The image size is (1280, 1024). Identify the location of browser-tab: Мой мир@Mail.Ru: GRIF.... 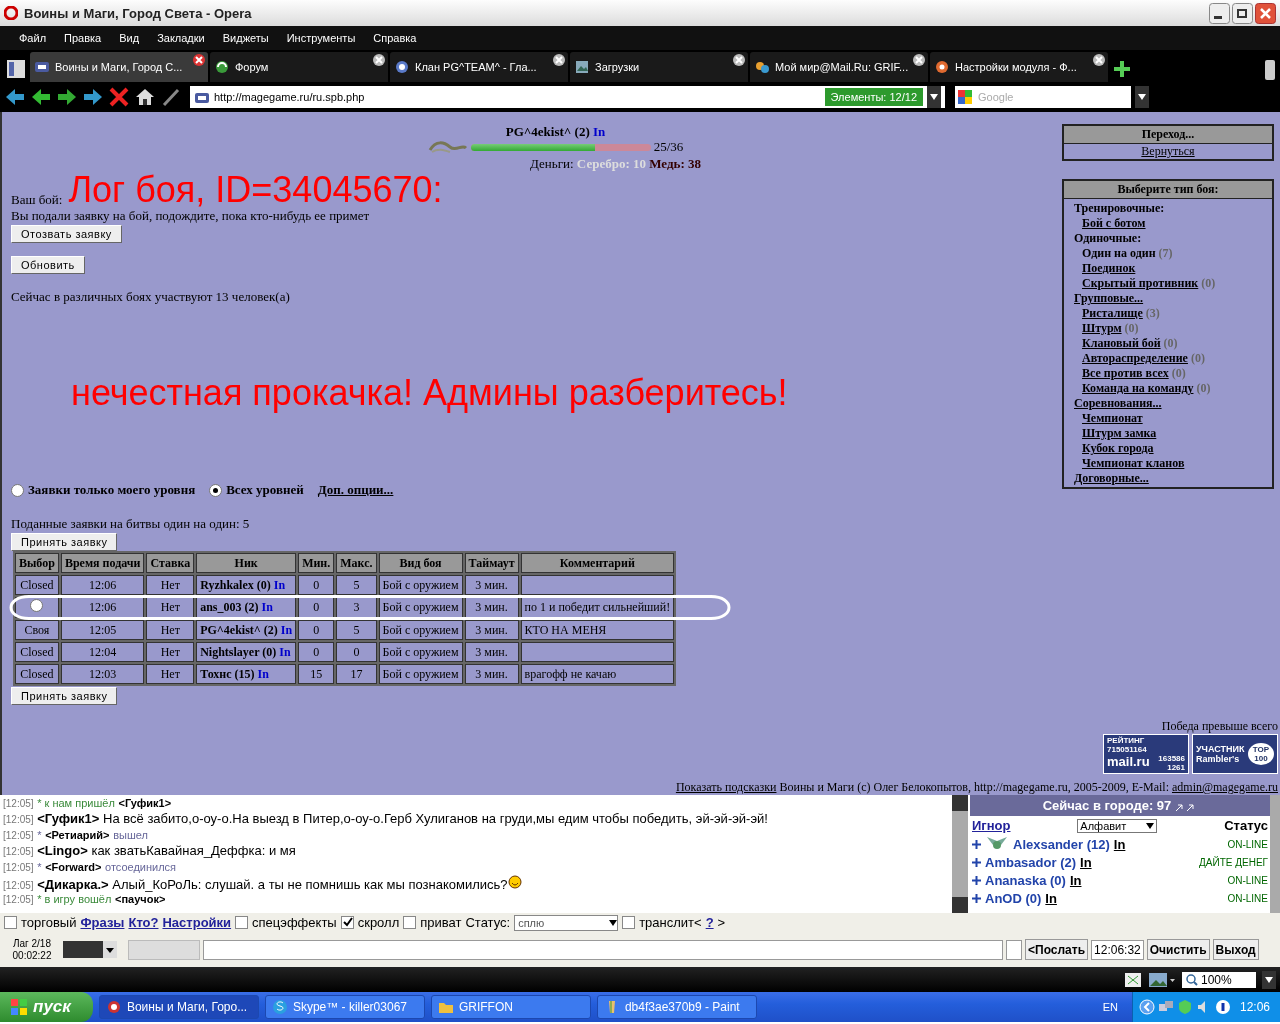
(839, 67).